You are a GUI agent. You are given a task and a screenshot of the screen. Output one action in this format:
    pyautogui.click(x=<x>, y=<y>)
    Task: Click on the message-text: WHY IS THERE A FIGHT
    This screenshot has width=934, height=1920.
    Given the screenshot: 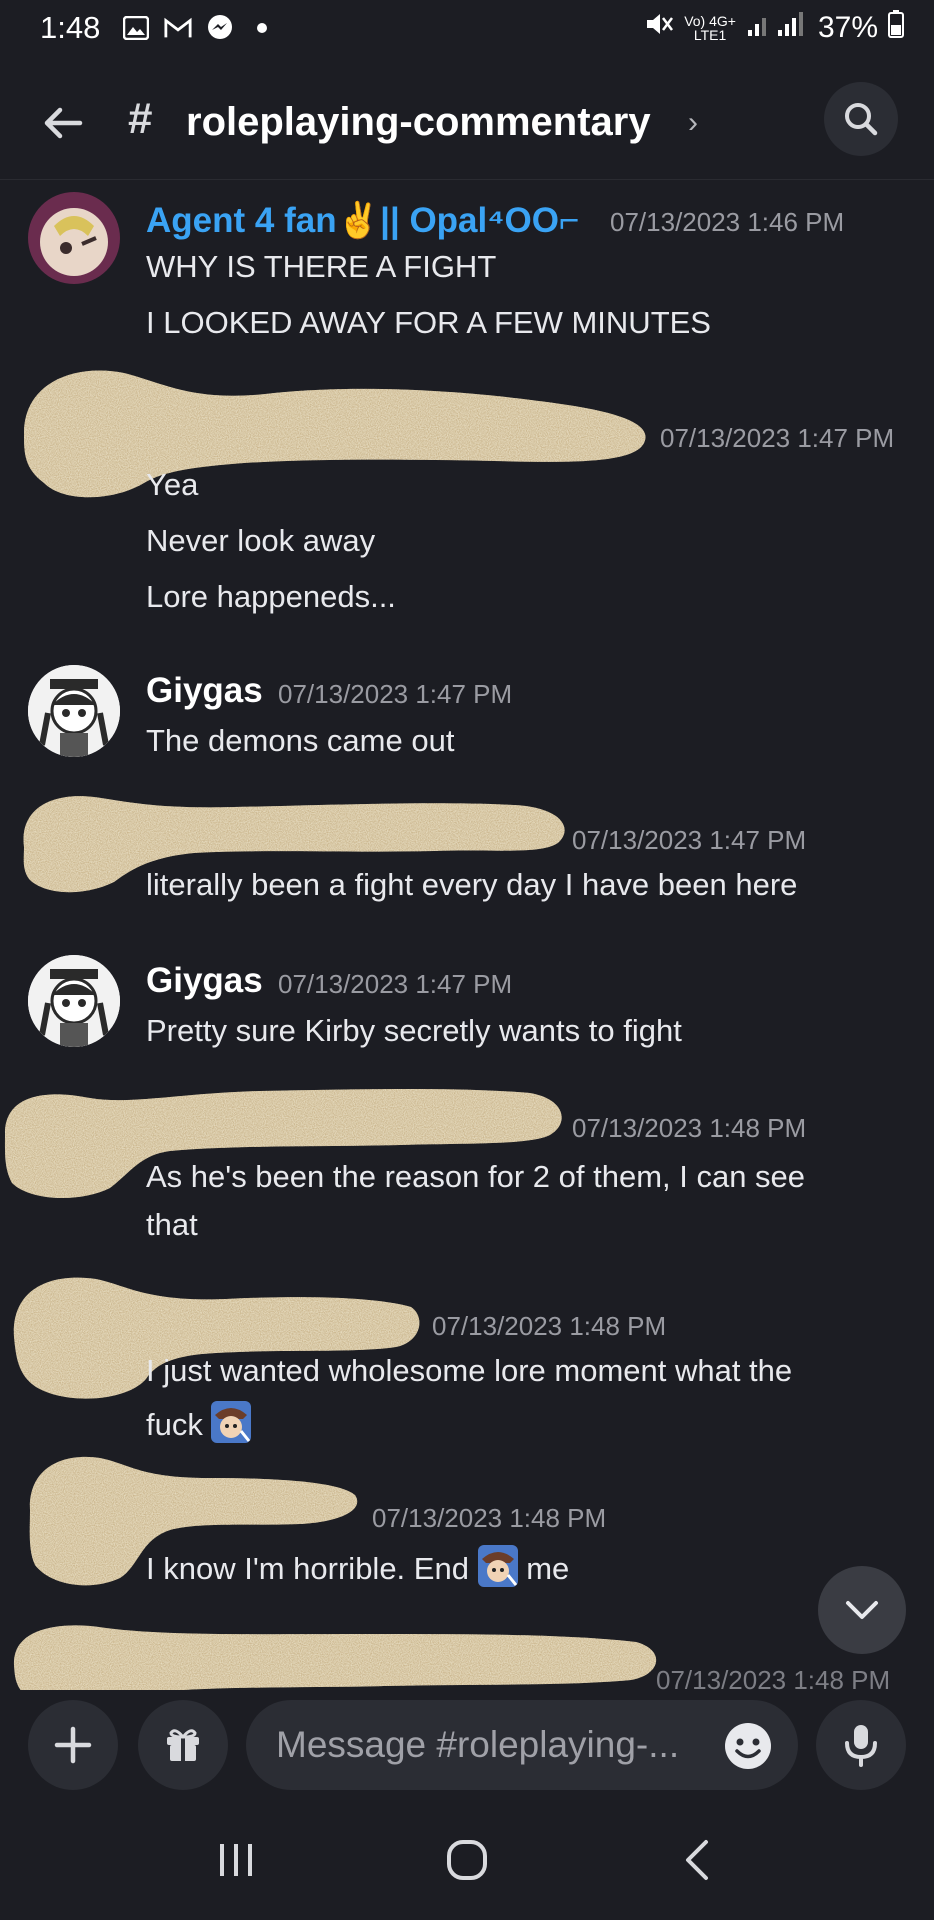 What is the action you would take?
    pyautogui.click(x=321, y=266)
    